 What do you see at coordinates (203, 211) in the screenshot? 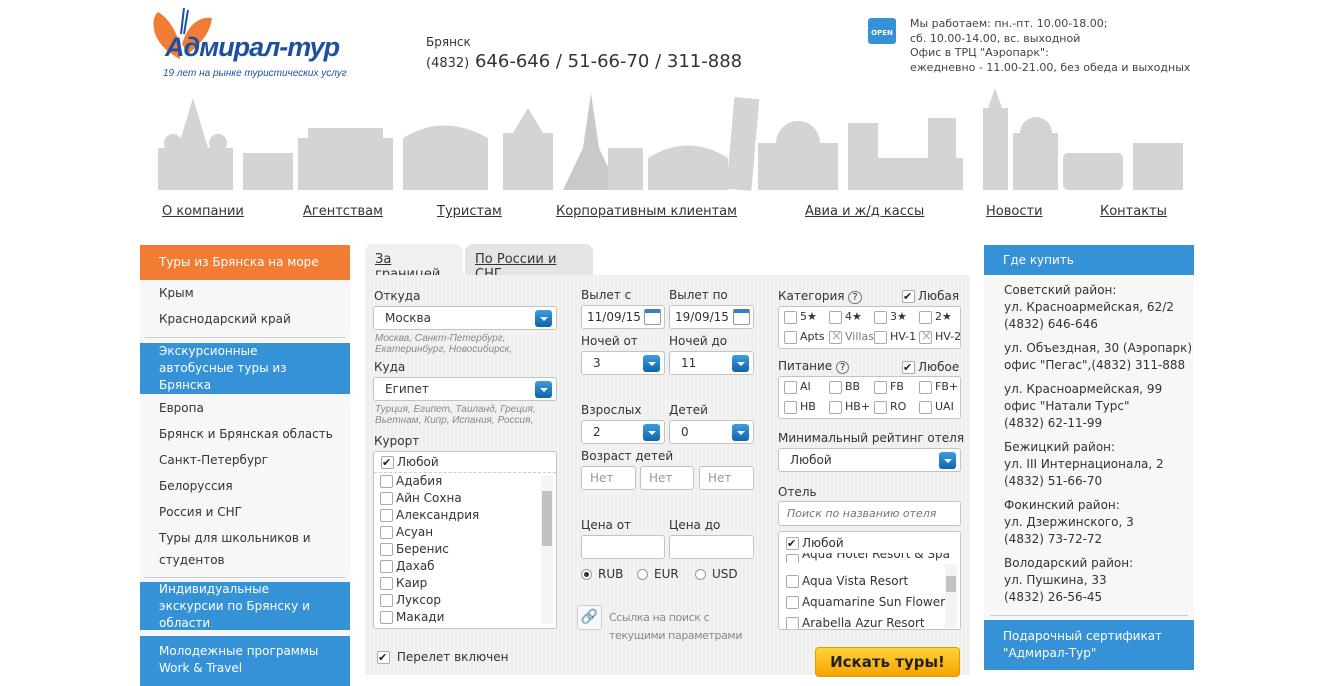
I see `nav-about: О компании` at bounding box center [203, 211].